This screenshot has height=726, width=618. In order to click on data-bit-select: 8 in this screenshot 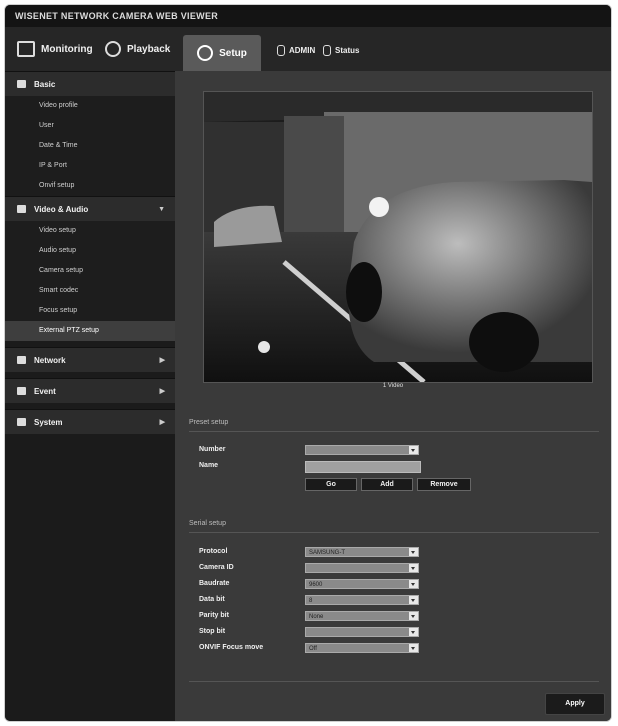, I will do `click(362, 600)`.